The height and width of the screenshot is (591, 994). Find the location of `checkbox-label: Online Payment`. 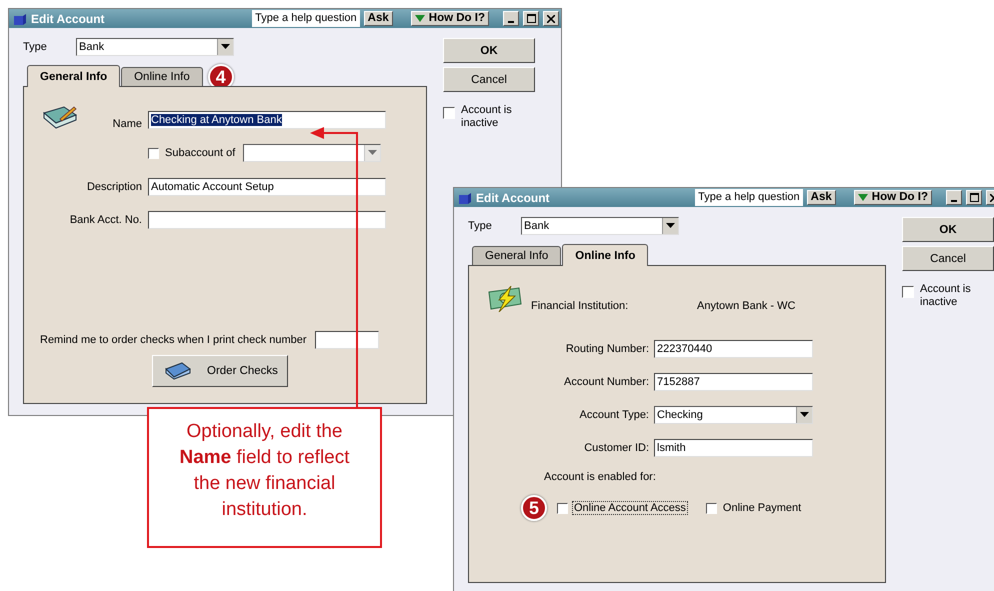

checkbox-label: Online Payment is located at coordinates (762, 508).